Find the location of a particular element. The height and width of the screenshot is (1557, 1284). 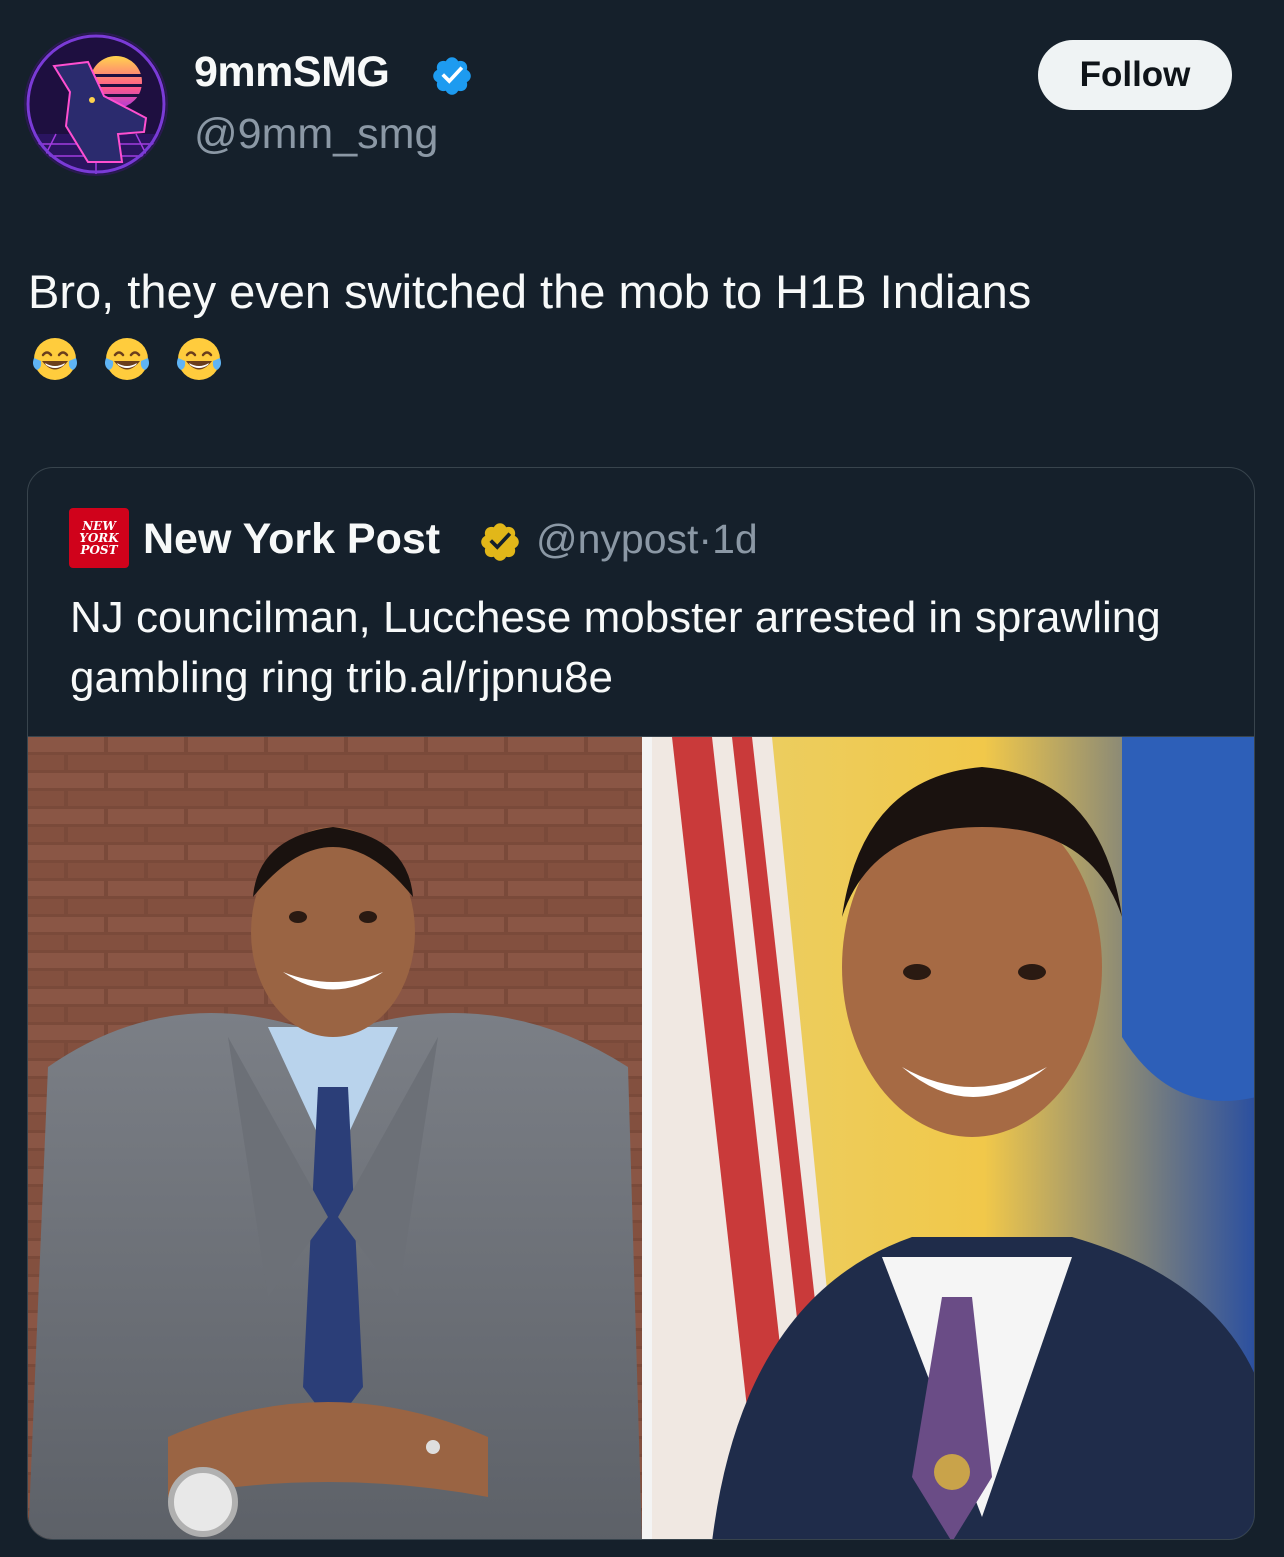

avatar is located at coordinates (96, 104).